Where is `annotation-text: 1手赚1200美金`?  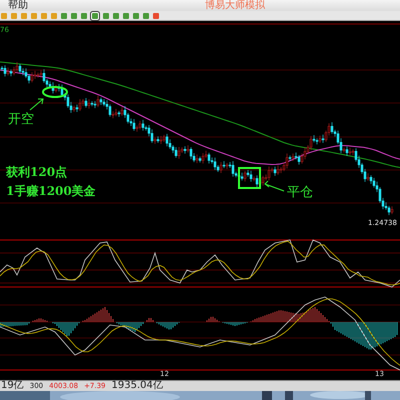 annotation-text: 1手赚1200美金 is located at coordinates (51, 191).